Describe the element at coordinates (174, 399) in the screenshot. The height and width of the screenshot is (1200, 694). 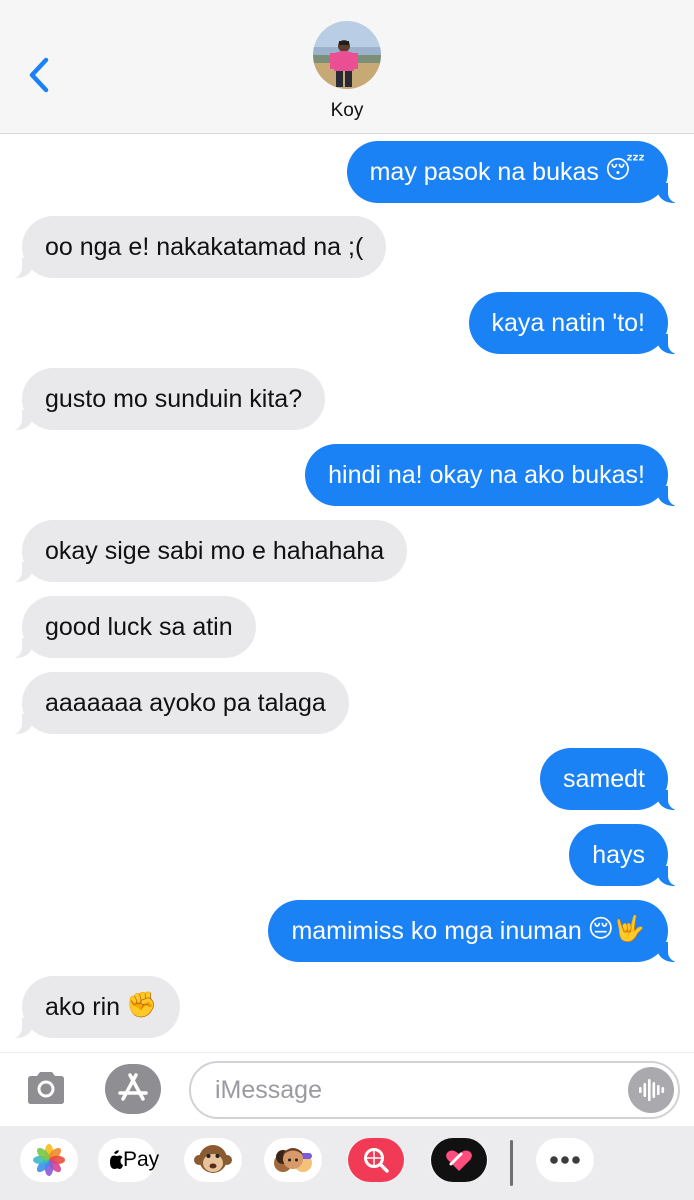
I see `message-text: gusto mo sunduin kita?` at that location.